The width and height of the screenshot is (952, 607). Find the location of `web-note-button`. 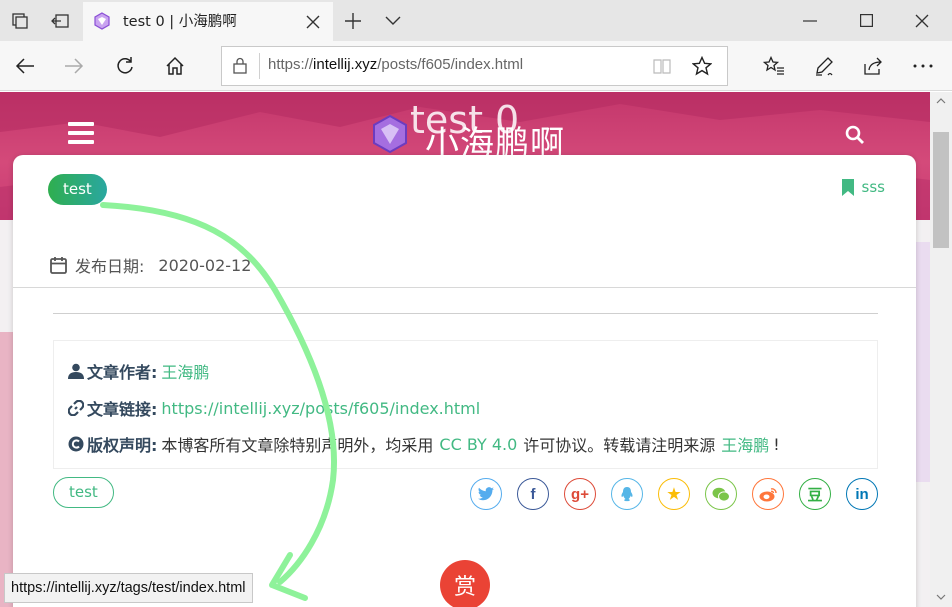

web-note-button is located at coordinates (824, 66).